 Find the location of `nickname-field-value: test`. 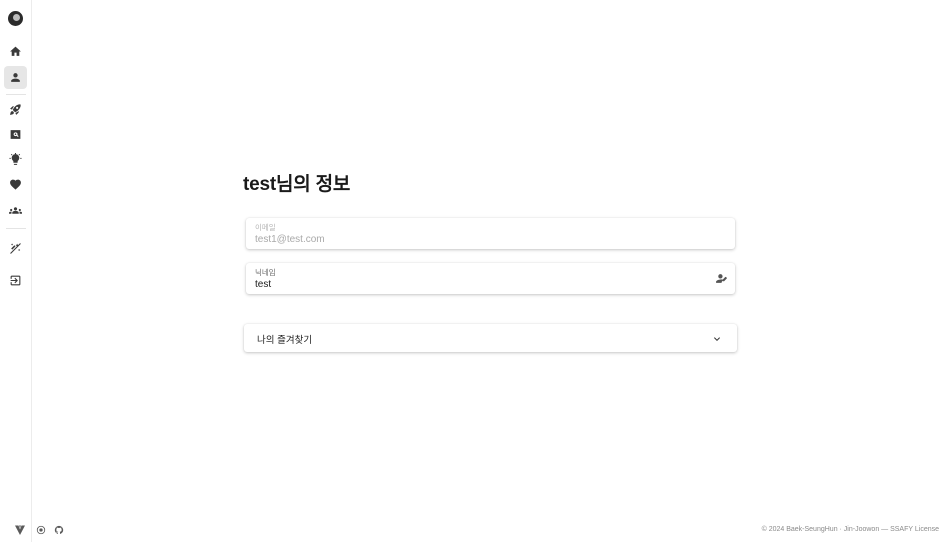

nickname-field-value: test is located at coordinates (263, 284).